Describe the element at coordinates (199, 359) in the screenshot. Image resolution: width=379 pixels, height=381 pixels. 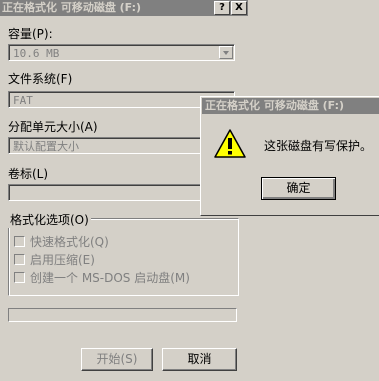
I see `cancel-button: 取消` at that location.